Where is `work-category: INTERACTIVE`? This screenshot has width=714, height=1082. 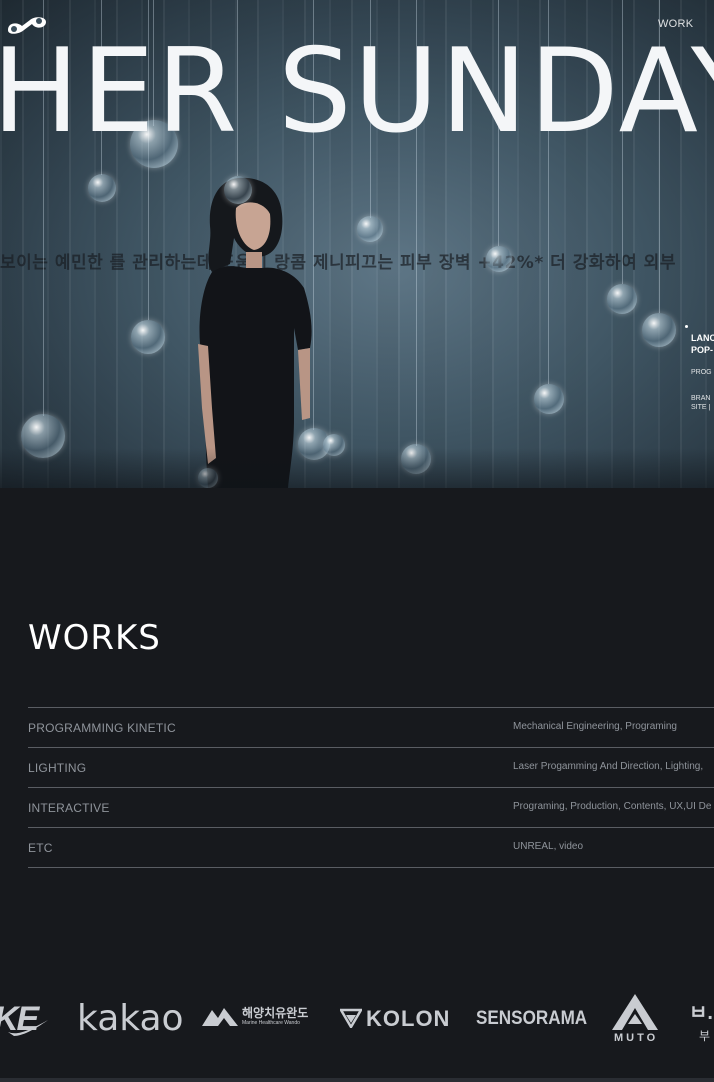
work-category: INTERACTIVE is located at coordinates (69, 808).